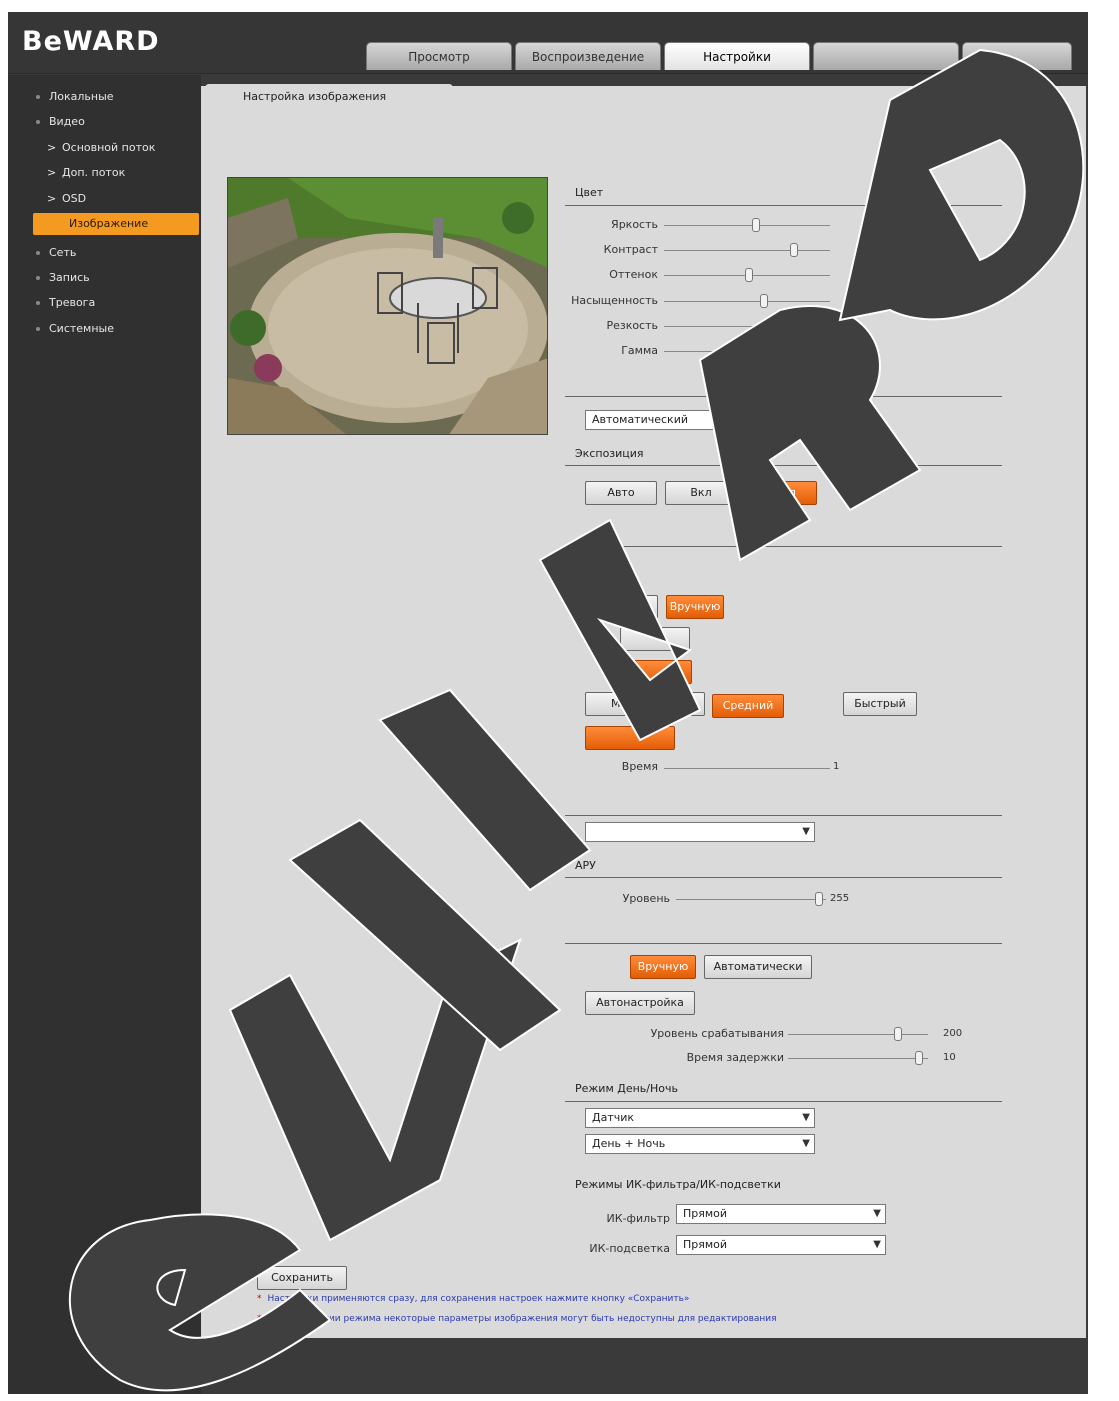  I want to click on manual-mode-button: Вручную, so click(663, 967).